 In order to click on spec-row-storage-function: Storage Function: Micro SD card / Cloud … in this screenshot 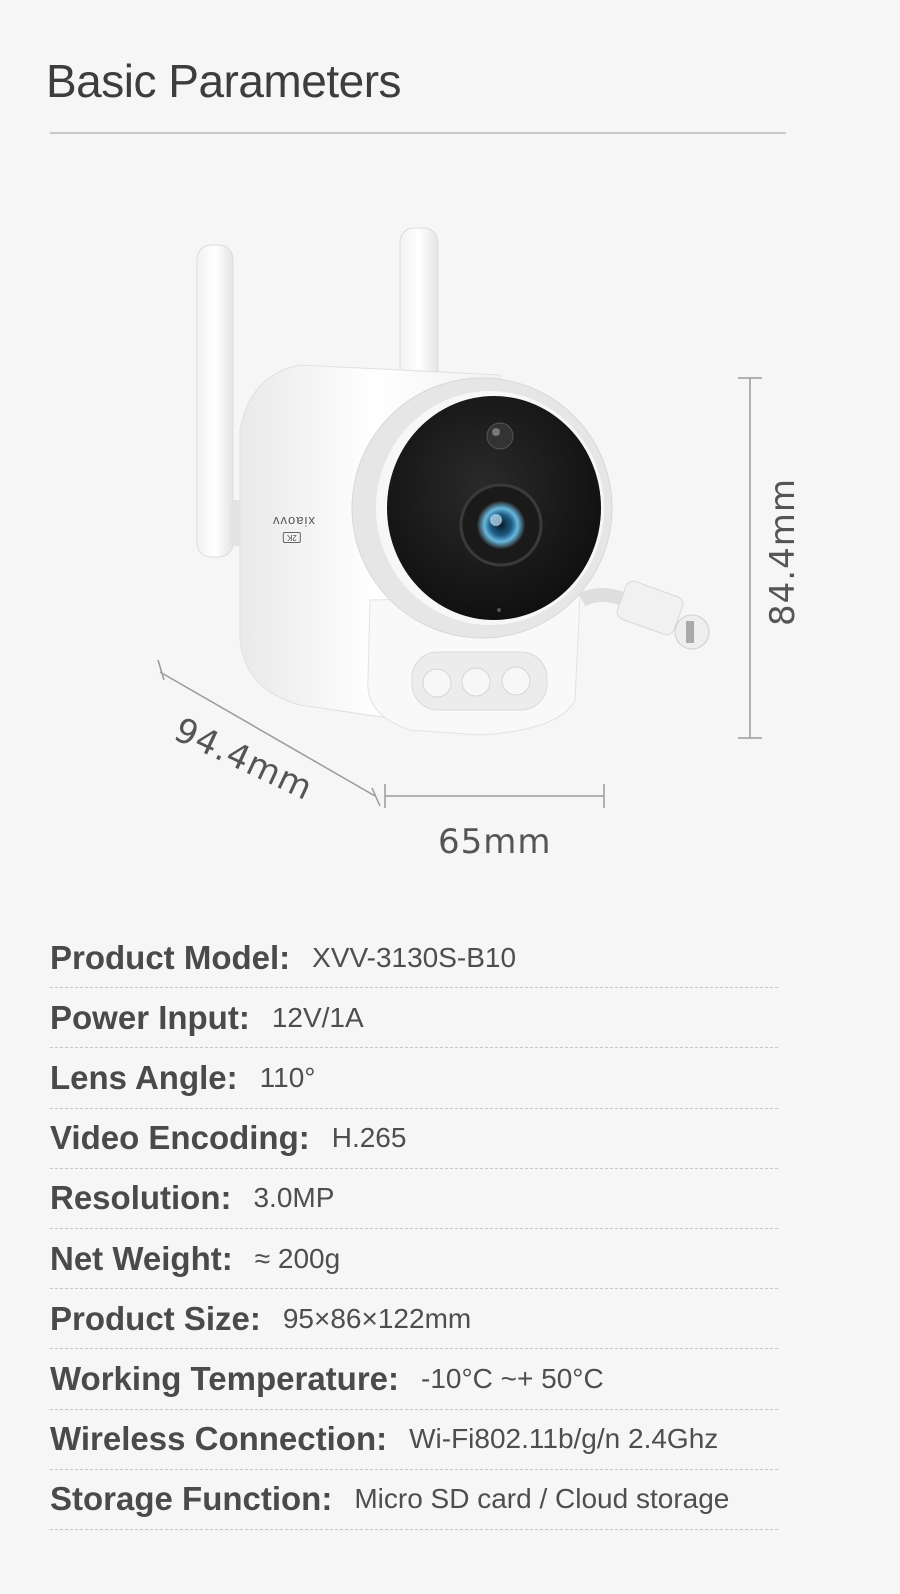, I will do `click(414, 1500)`.